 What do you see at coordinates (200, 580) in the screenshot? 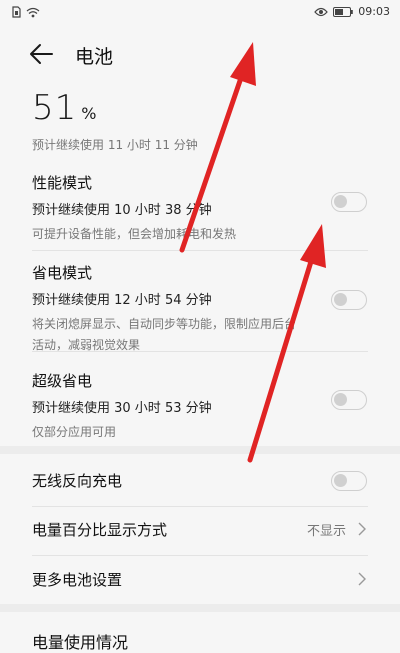
I see `more-battery-settings-row: 更多电池设置` at bounding box center [200, 580].